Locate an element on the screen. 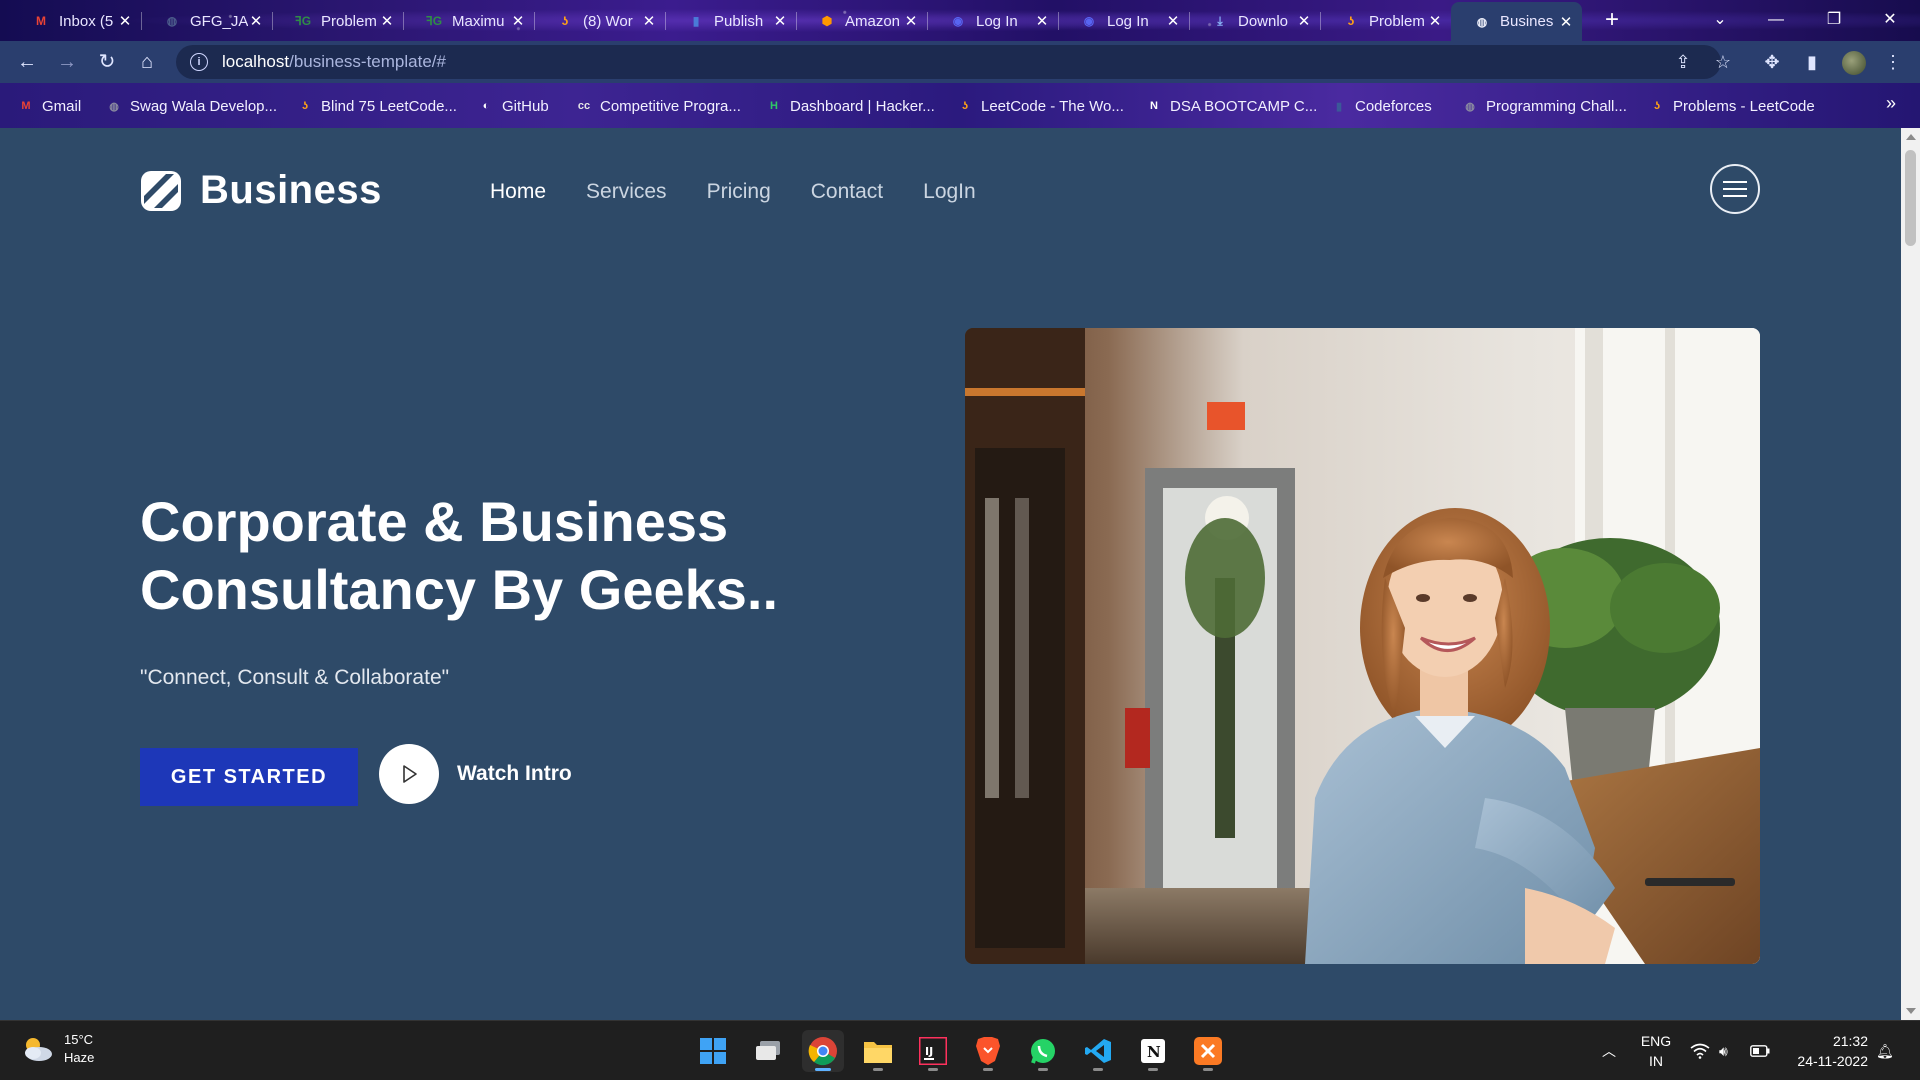 The image size is (1920, 1080). scroll-up-icon is located at coordinates (1911, 137).